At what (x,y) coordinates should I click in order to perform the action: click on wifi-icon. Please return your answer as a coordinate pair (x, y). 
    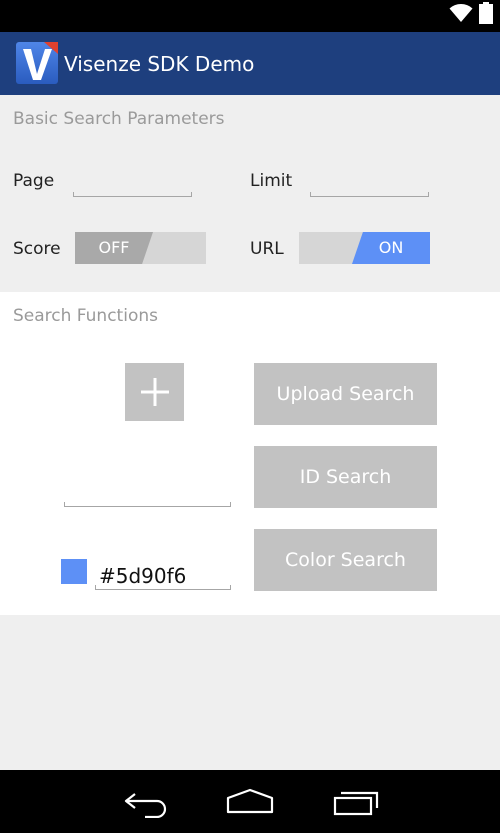
    Looking at the image, I should click on (461, 13).